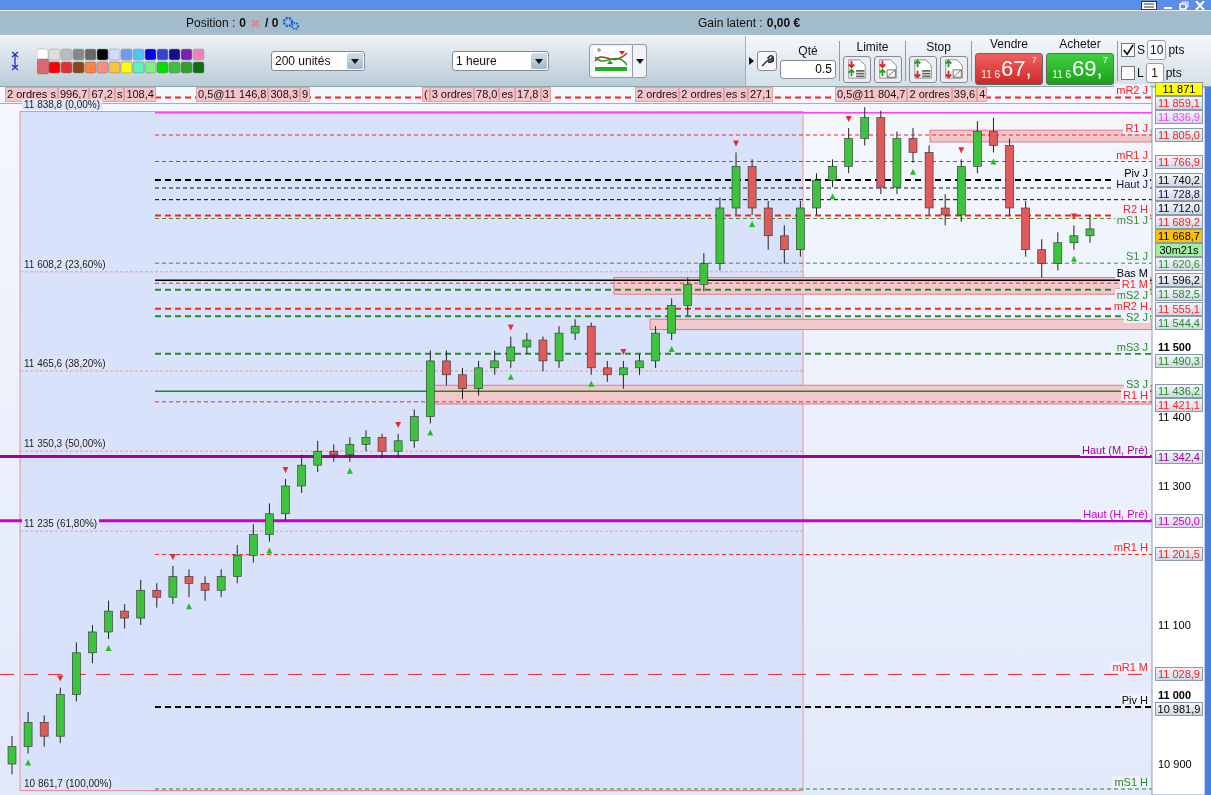 This screenshot has height=795, width=1211. Describe the element at coordinates (291, 23) in the screenshot. I see `gears-icon` at that location.